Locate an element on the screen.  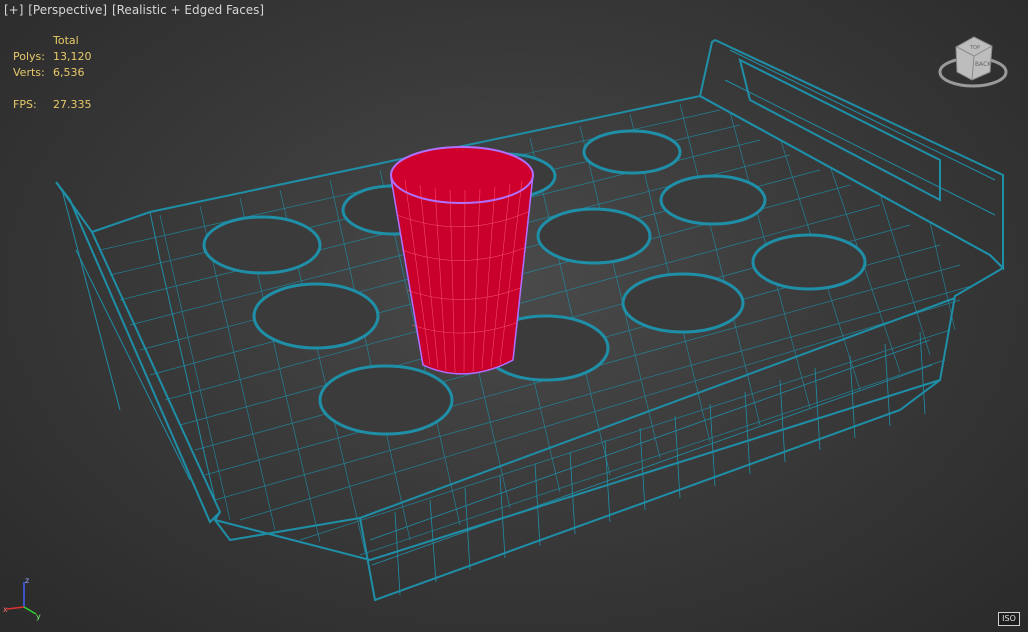
viewcube-face-label: BACK is located at coordinates (983, 64).